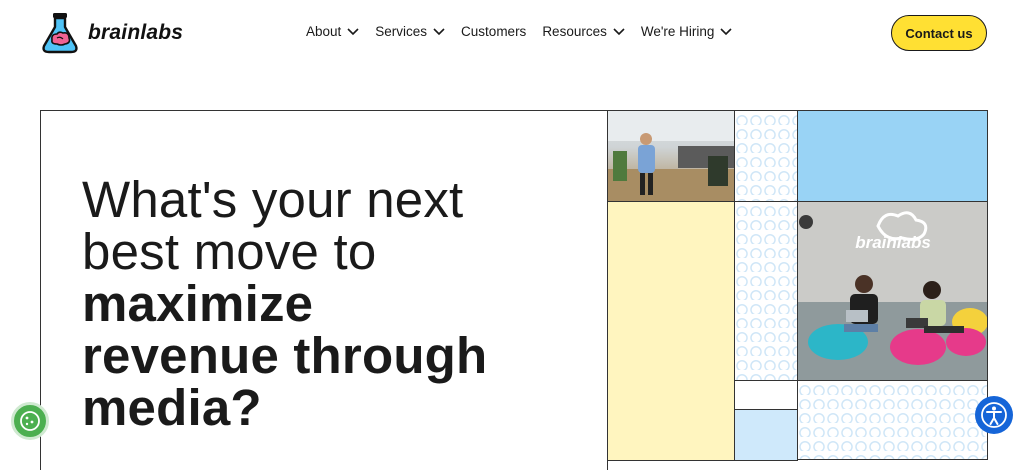 This screenshot has height=470, width=1024. Describe the element at coordinates (766, 435) in the screenshot. I see `light-blue-tile` at that location.